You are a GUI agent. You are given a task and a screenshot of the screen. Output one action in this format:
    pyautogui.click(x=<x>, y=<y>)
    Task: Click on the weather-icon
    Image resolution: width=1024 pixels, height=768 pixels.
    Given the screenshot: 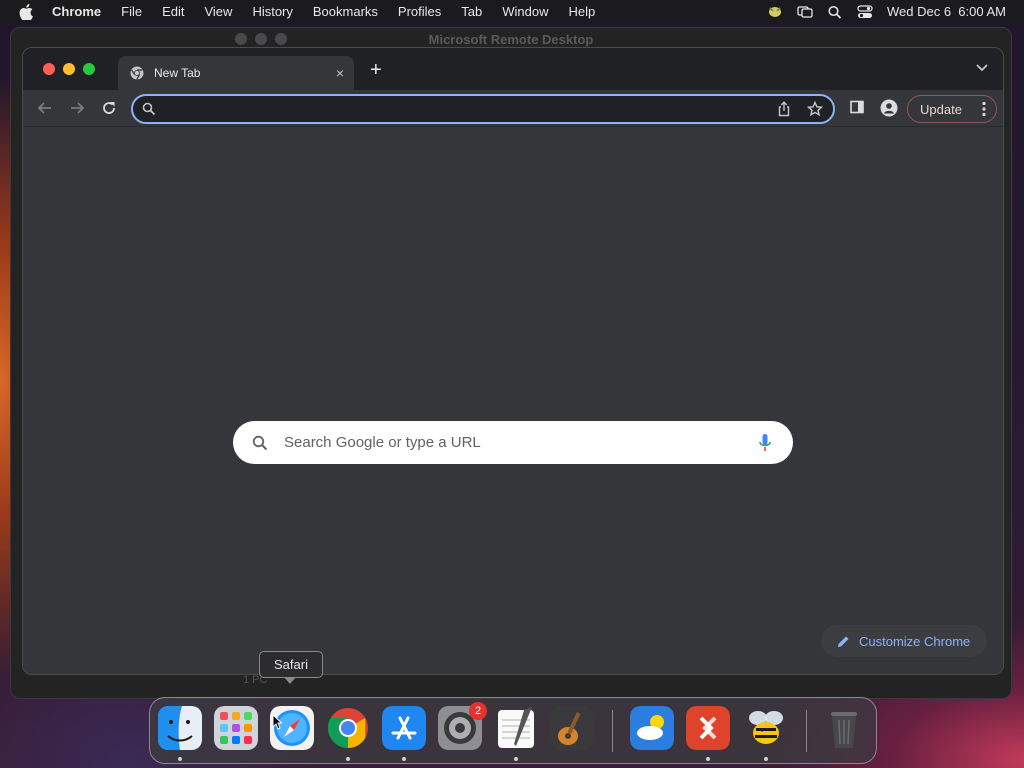 What is the action you would take?
    pyautogui.click(x=652, y=728)
    